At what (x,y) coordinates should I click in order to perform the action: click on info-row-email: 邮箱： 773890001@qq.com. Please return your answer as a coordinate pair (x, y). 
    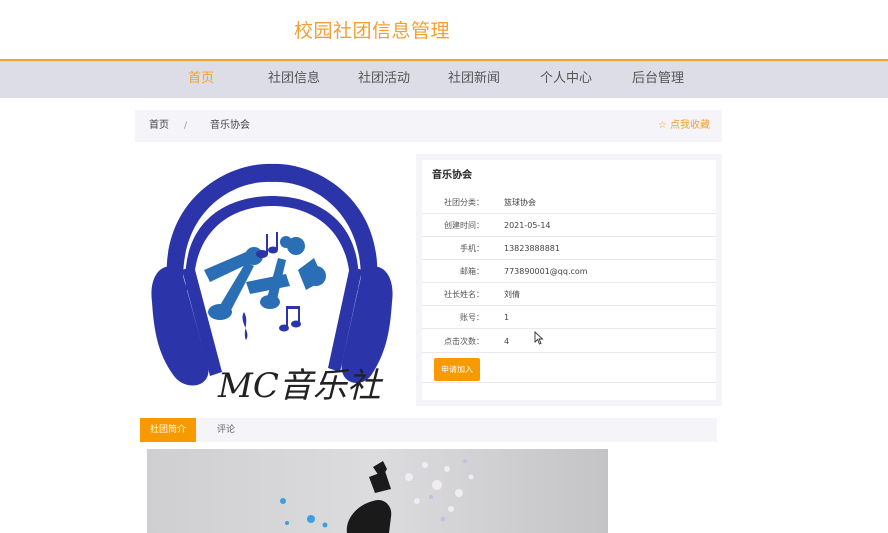
    Looking at the image, I should click on (569, 271).